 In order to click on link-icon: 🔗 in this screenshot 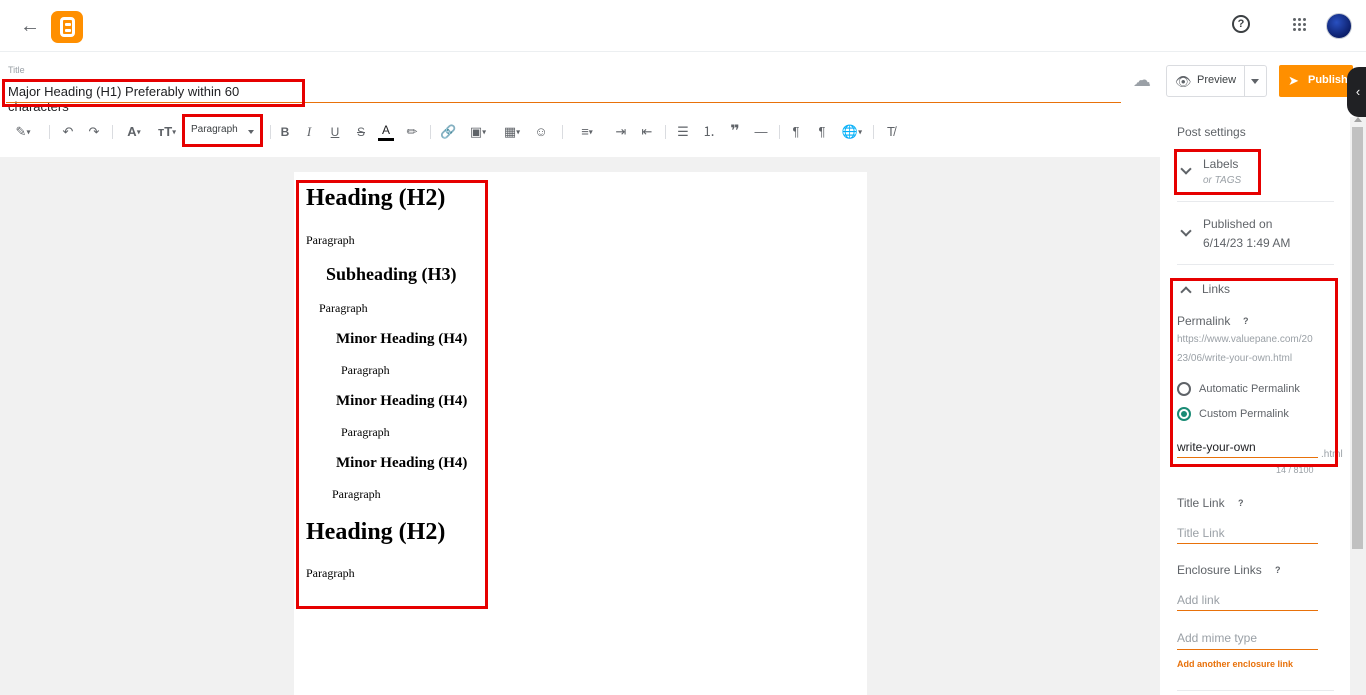, I will do `click(448, 132)`.